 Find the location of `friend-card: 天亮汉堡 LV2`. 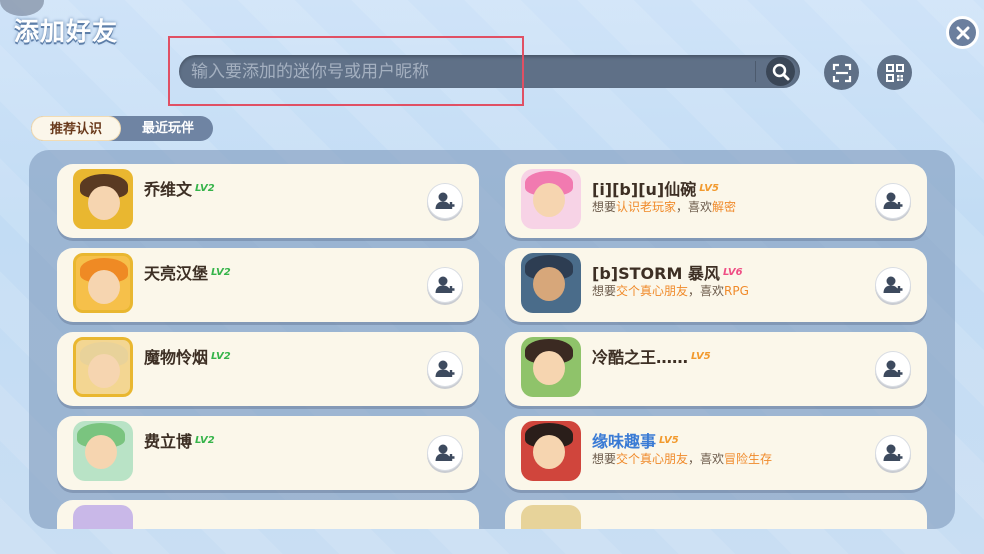

friend-card: 天亮汉堡 LV2 is located at coordinates (268, 285).